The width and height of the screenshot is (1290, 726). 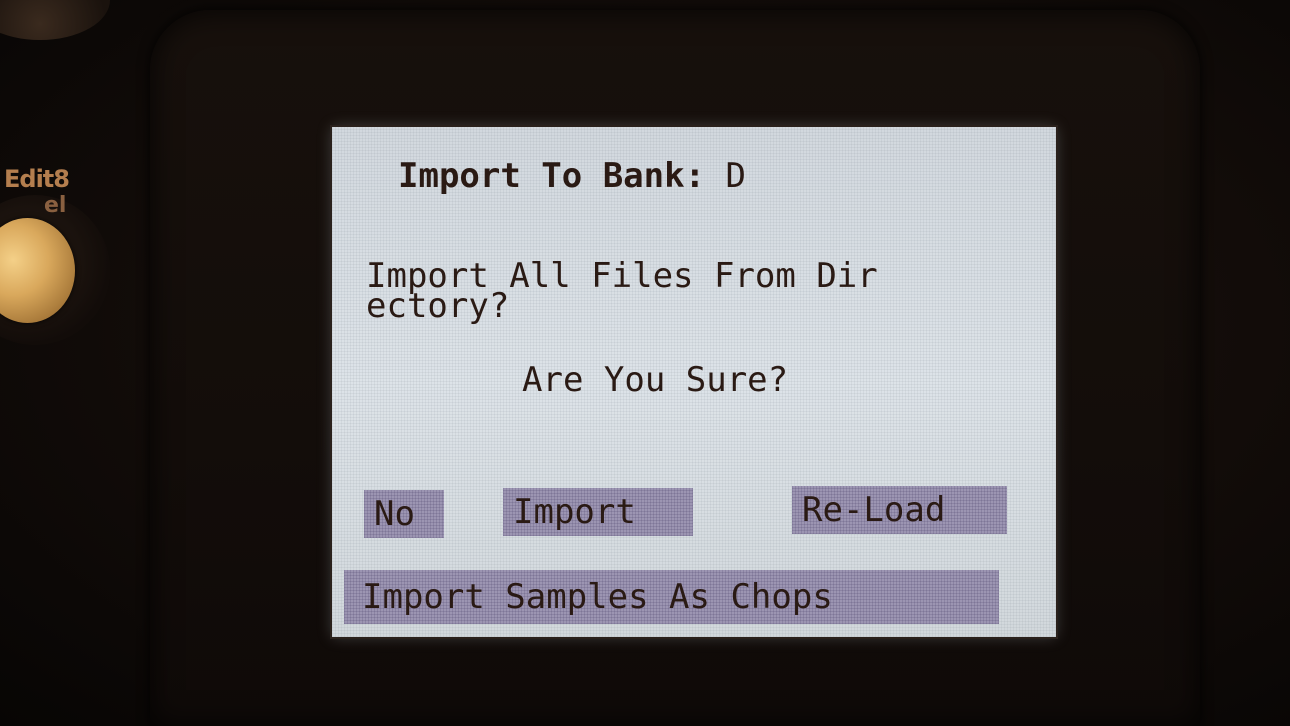 I want to click on import-samples-as-chops-button: Import Samples As Chops, so click(x=671, y=597).